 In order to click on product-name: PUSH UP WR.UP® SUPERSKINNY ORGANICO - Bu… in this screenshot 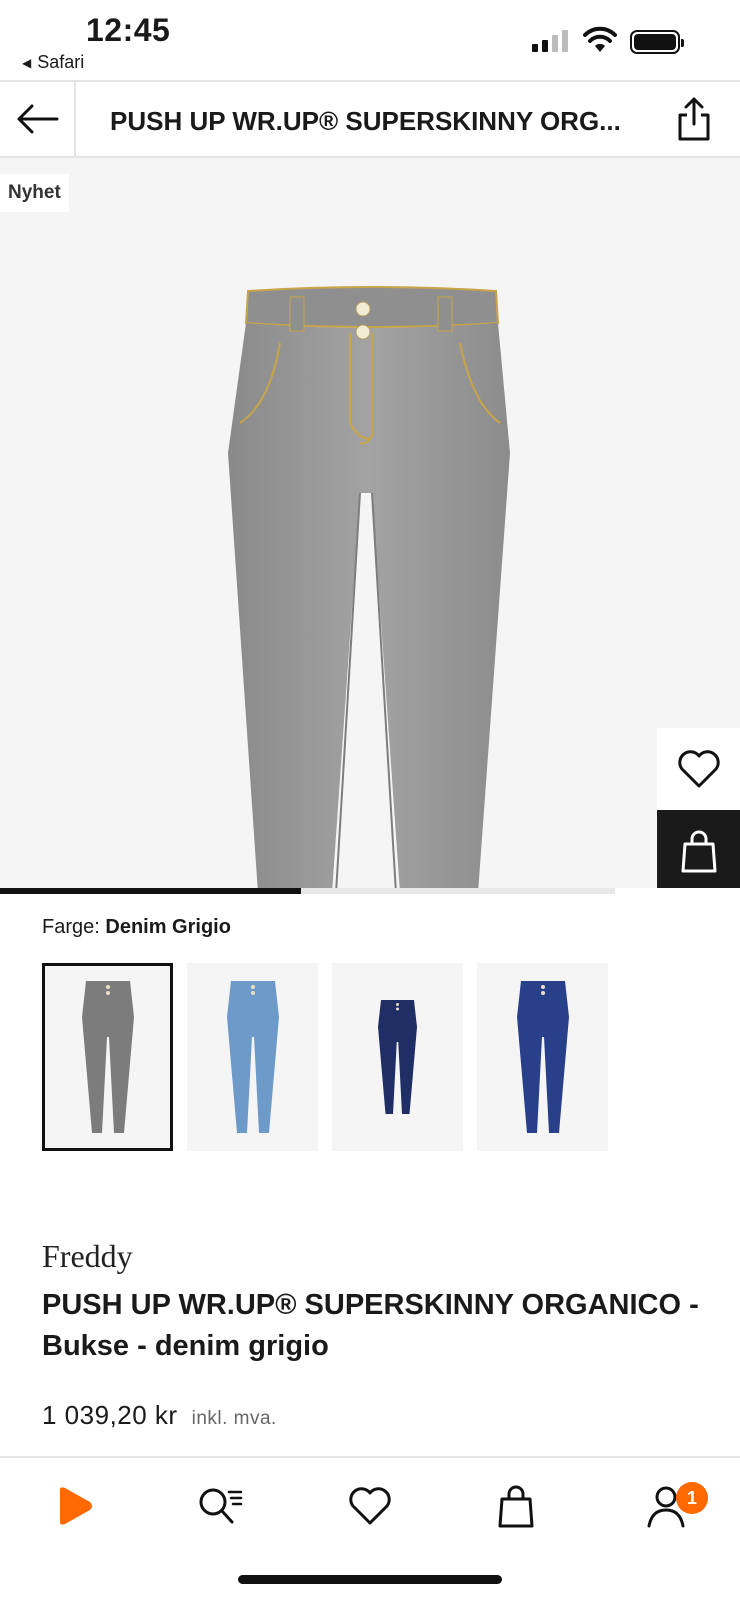, I will do `click(370, 1325)`.